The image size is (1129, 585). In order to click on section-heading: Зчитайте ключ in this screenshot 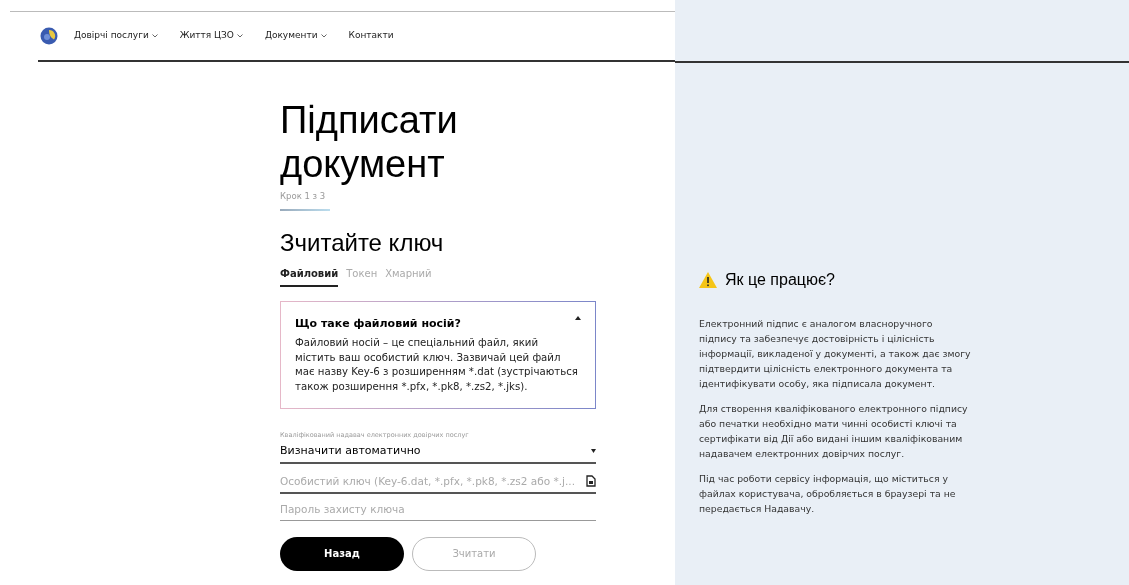, I will do `click(362, 243)`.